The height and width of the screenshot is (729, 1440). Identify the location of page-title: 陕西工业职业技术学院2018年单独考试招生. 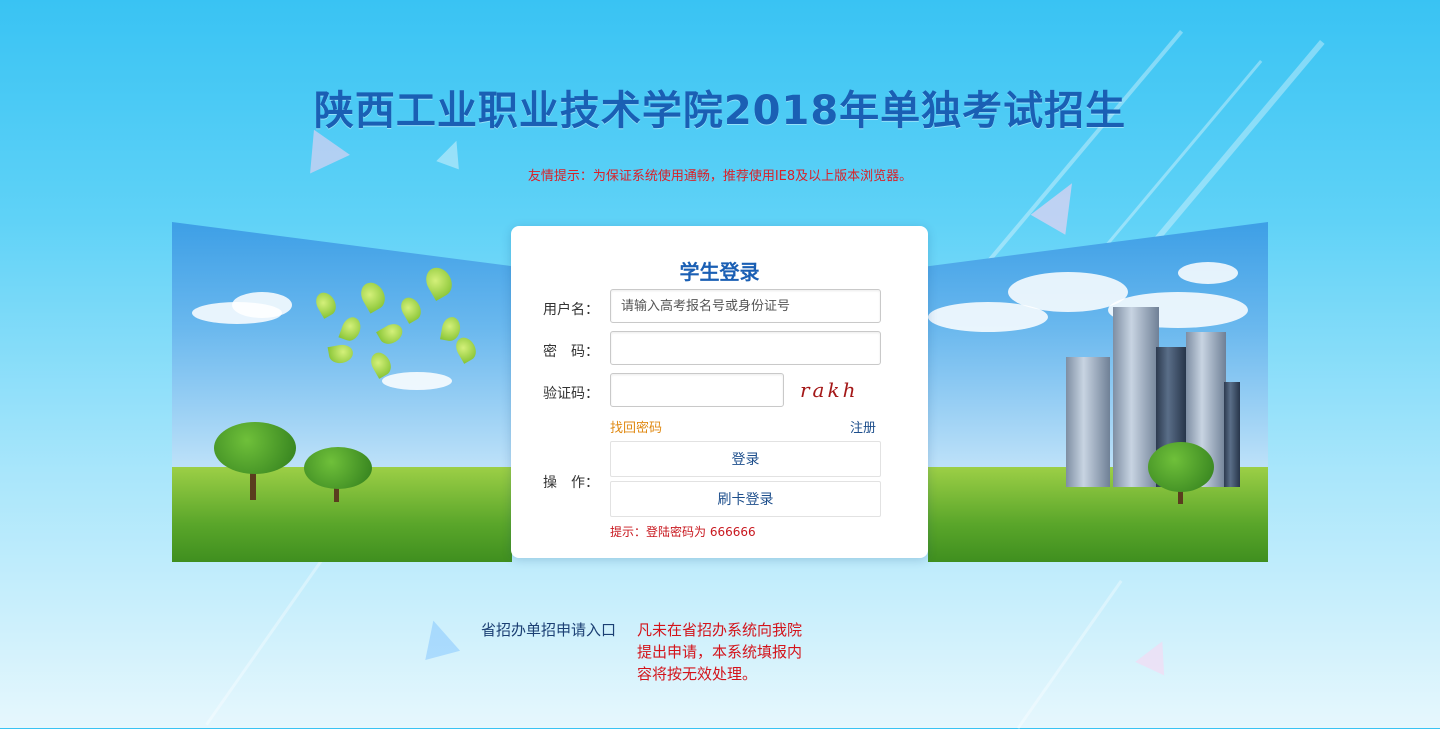
(720, 111).